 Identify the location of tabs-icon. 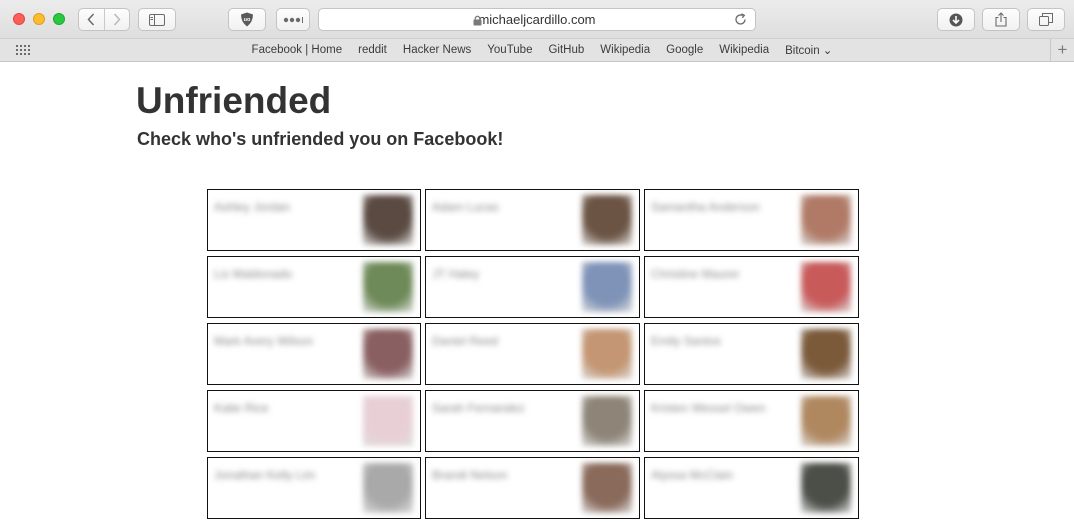
(1046, 19).